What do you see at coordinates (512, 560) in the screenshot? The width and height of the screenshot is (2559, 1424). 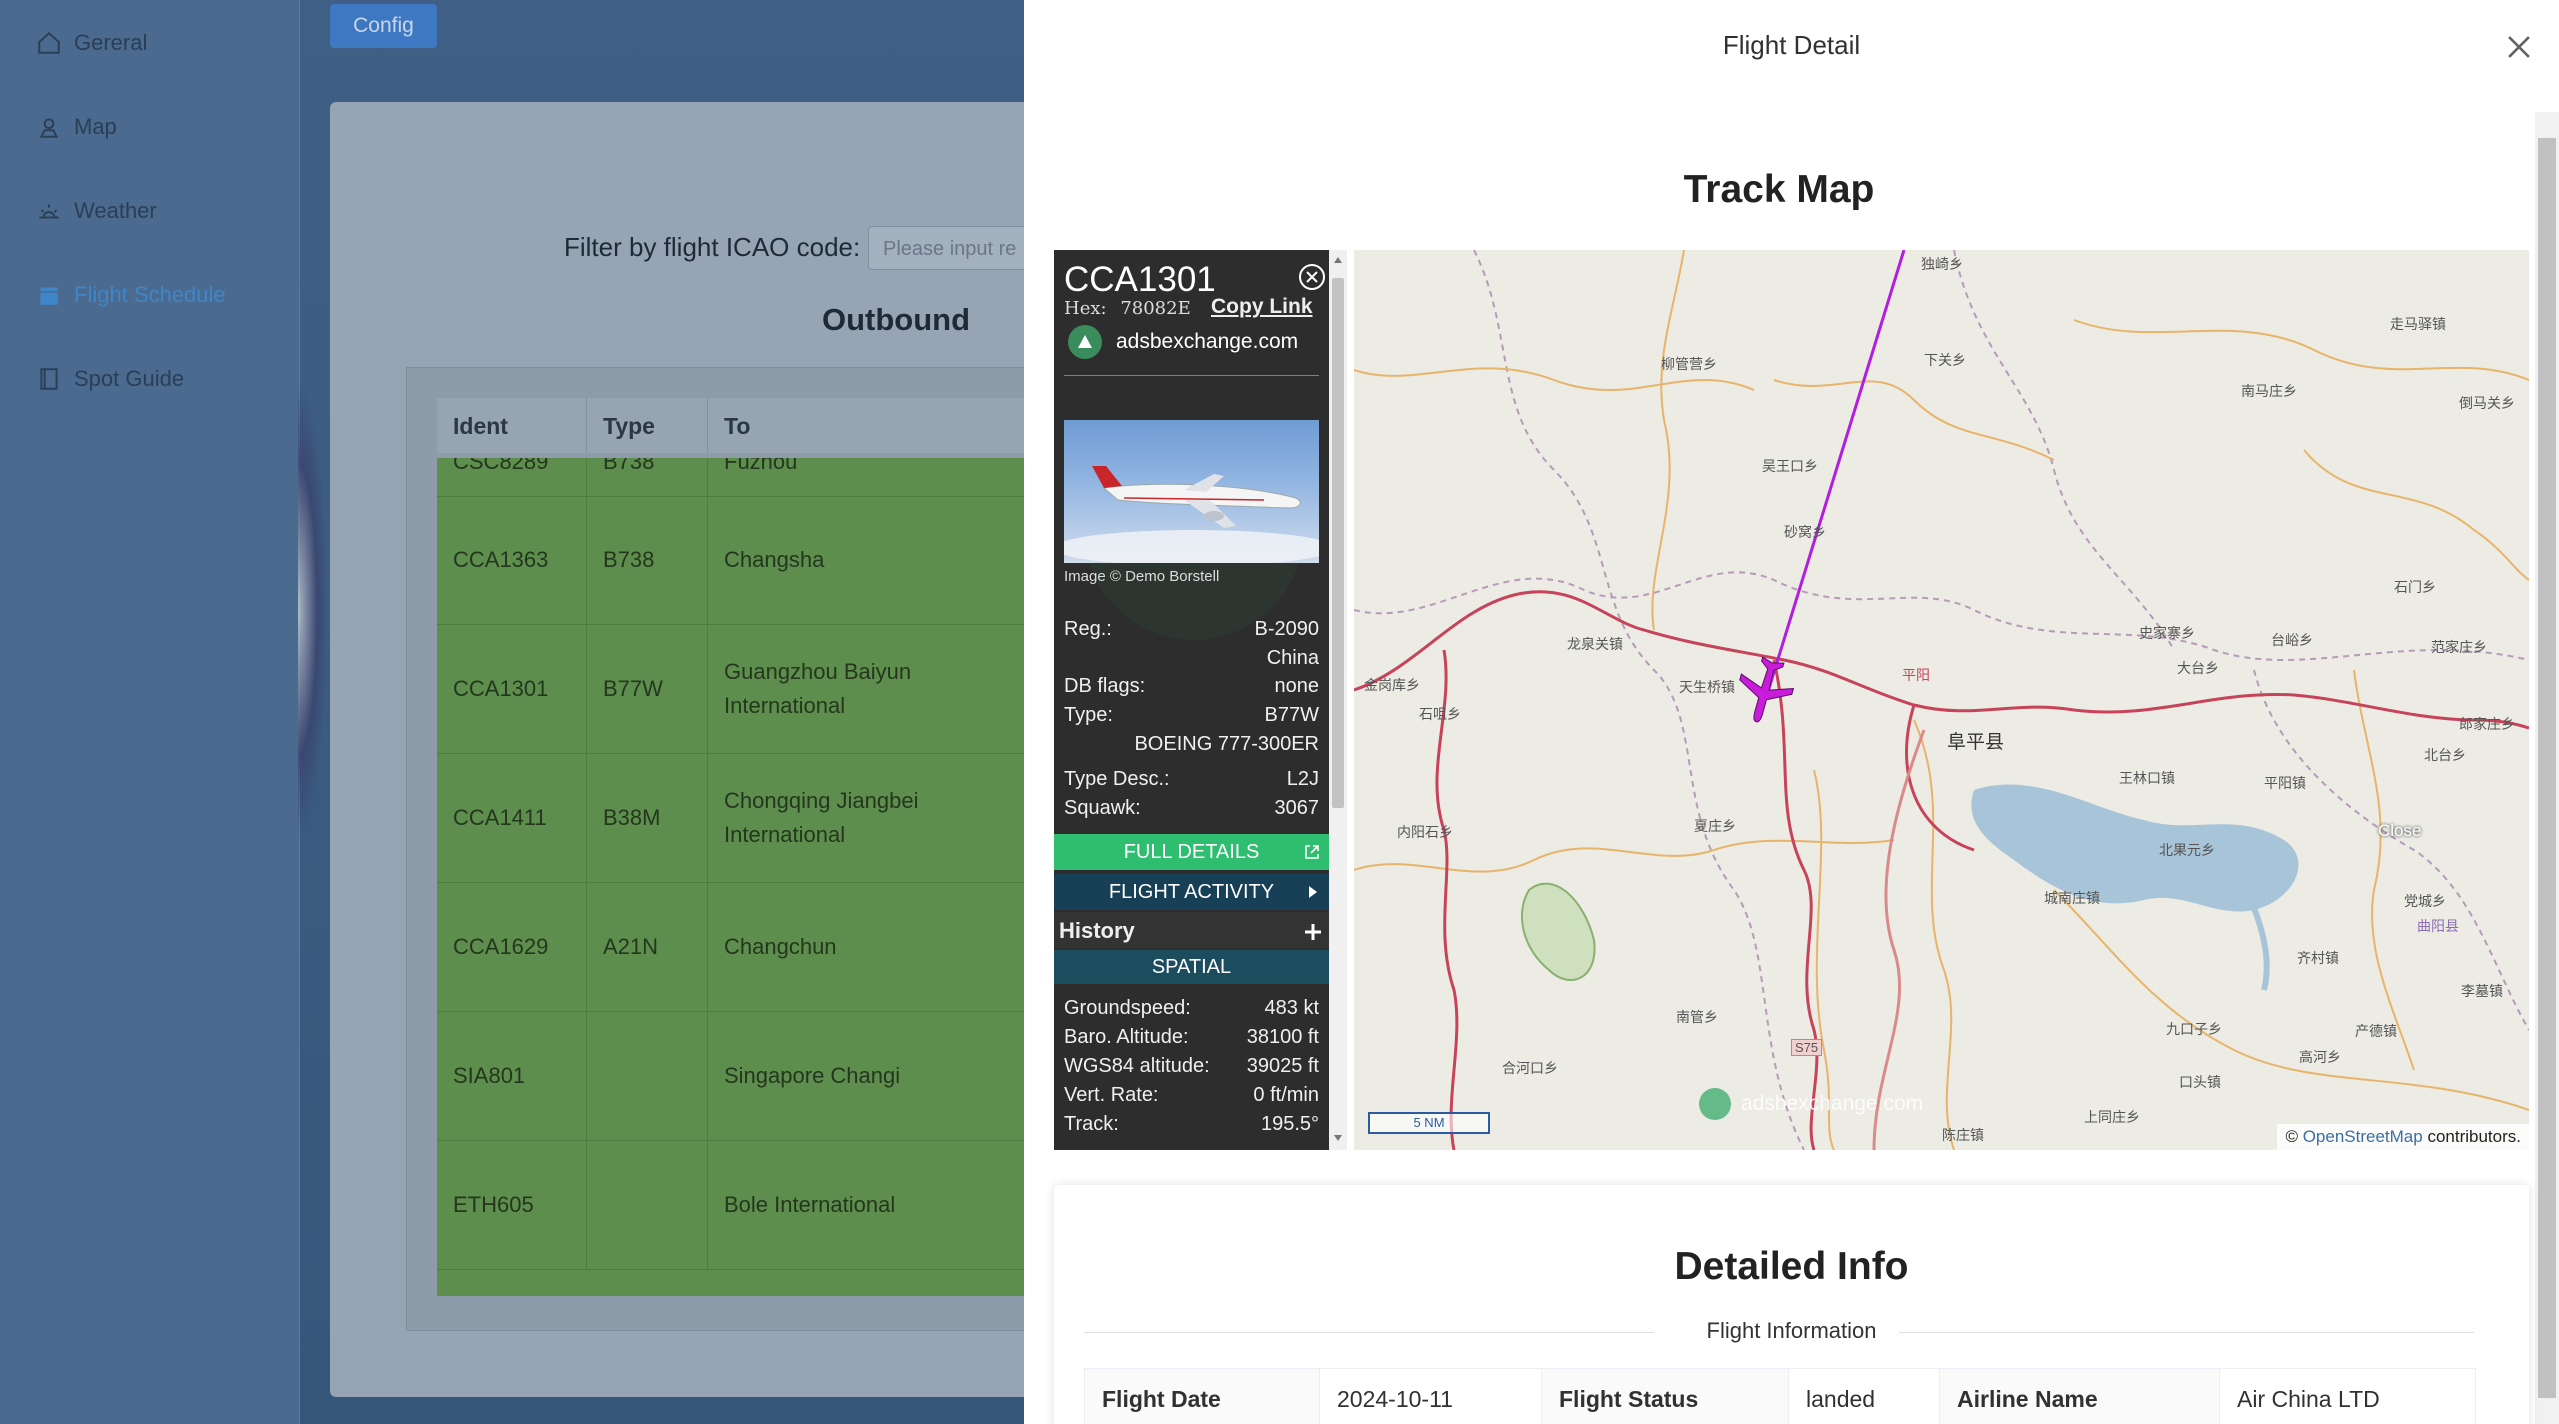 I see `cell-ident: CCA1363` at bounding box center [512, 560].